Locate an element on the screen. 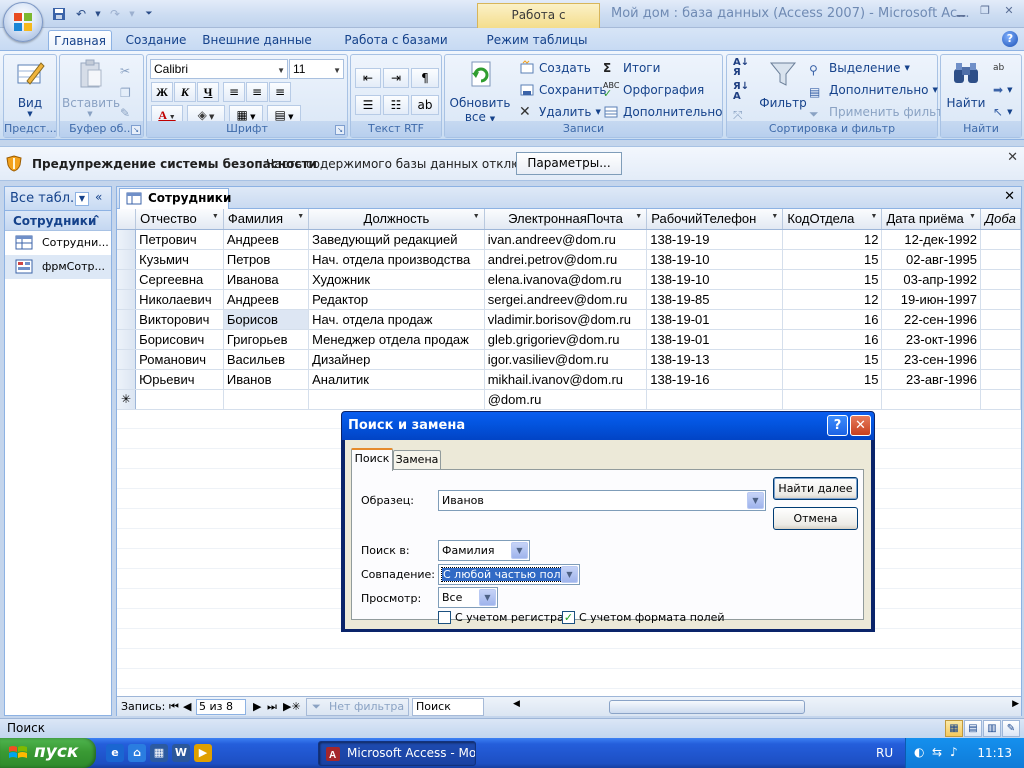 The width and height of the screenshot is (1024, 768). find-what-input: Иванов ▼ is located at coordinates (602, 500).